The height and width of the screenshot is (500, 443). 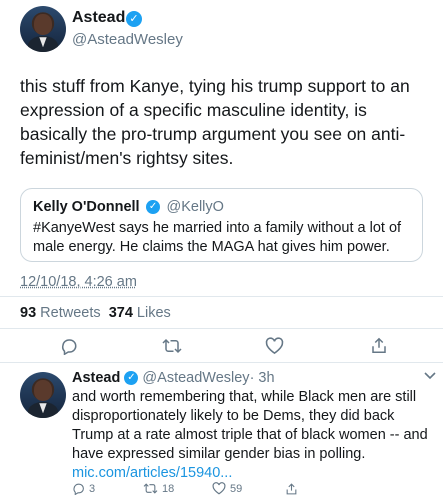 I want to click on author-handle: @AsteadWesley, so click(x=127, y=39).